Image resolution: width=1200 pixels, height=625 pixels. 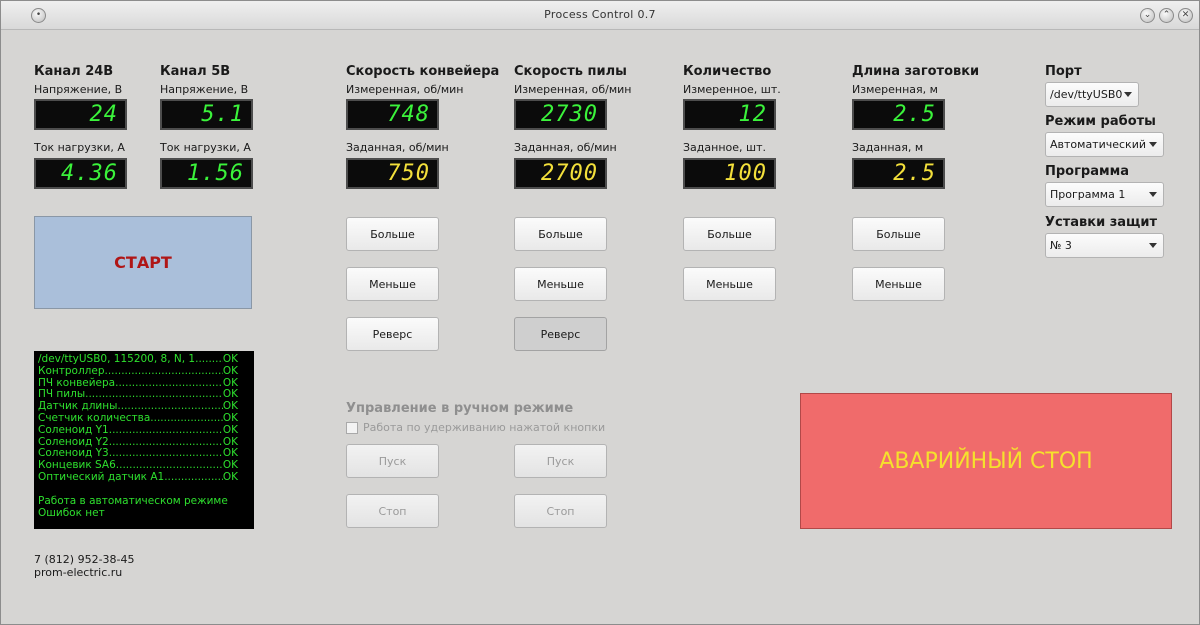 I want to click on port-label: Порт, so click(x=1063, y=71).